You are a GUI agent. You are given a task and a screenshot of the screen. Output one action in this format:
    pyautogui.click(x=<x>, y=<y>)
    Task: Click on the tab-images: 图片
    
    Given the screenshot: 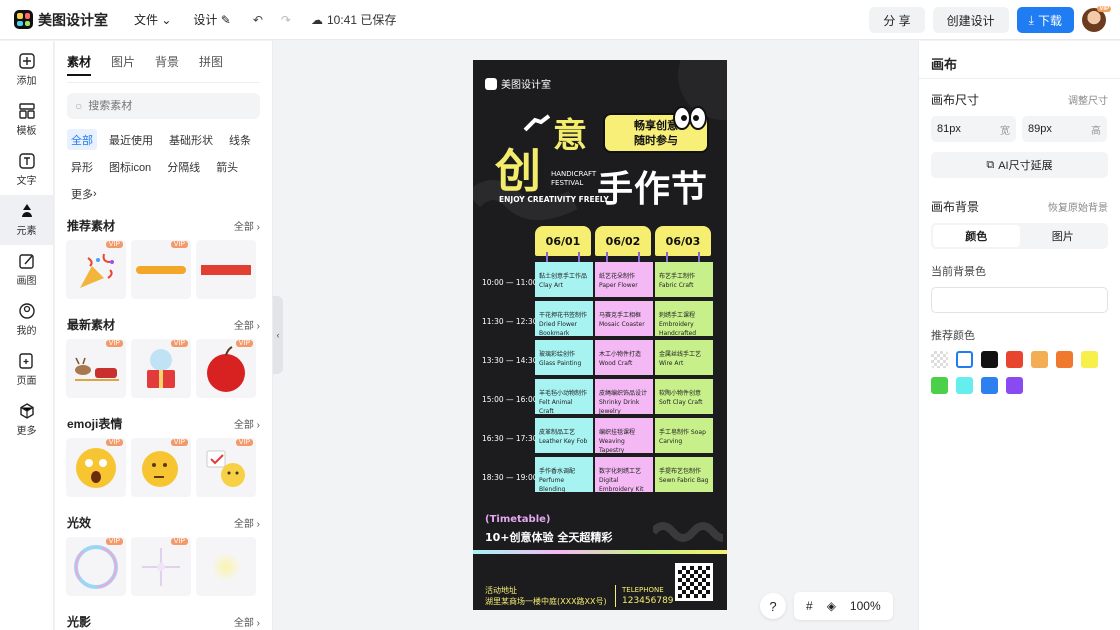 What is the action you would take?
    pyautogui.click(x=123, y=64)
    